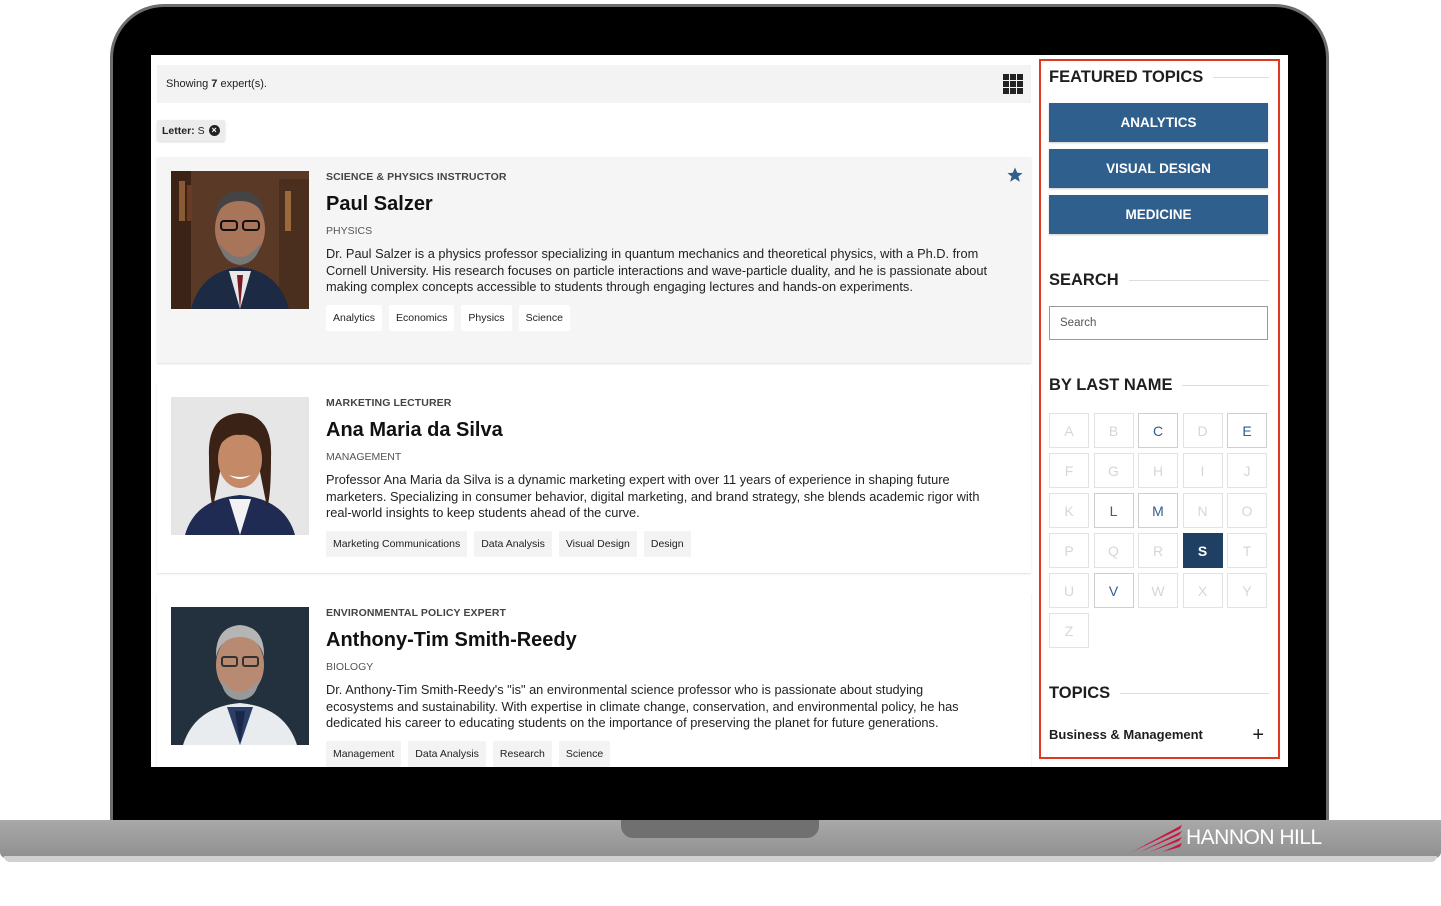 This screenshot has height=906, width=1441. I want to click on topics-heading: TOPICS, so click(1159, 693).